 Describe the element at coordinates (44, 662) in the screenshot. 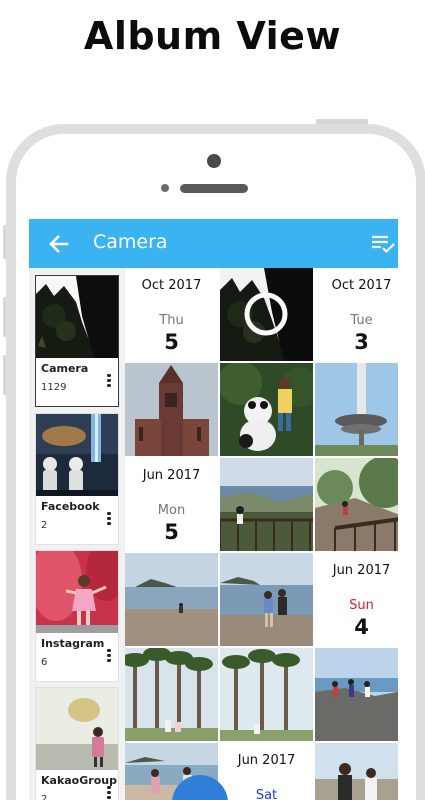

I see `album-count: 6` at that location.